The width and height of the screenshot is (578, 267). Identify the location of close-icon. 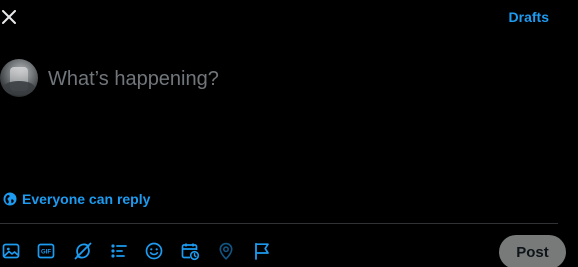
(9, 17).